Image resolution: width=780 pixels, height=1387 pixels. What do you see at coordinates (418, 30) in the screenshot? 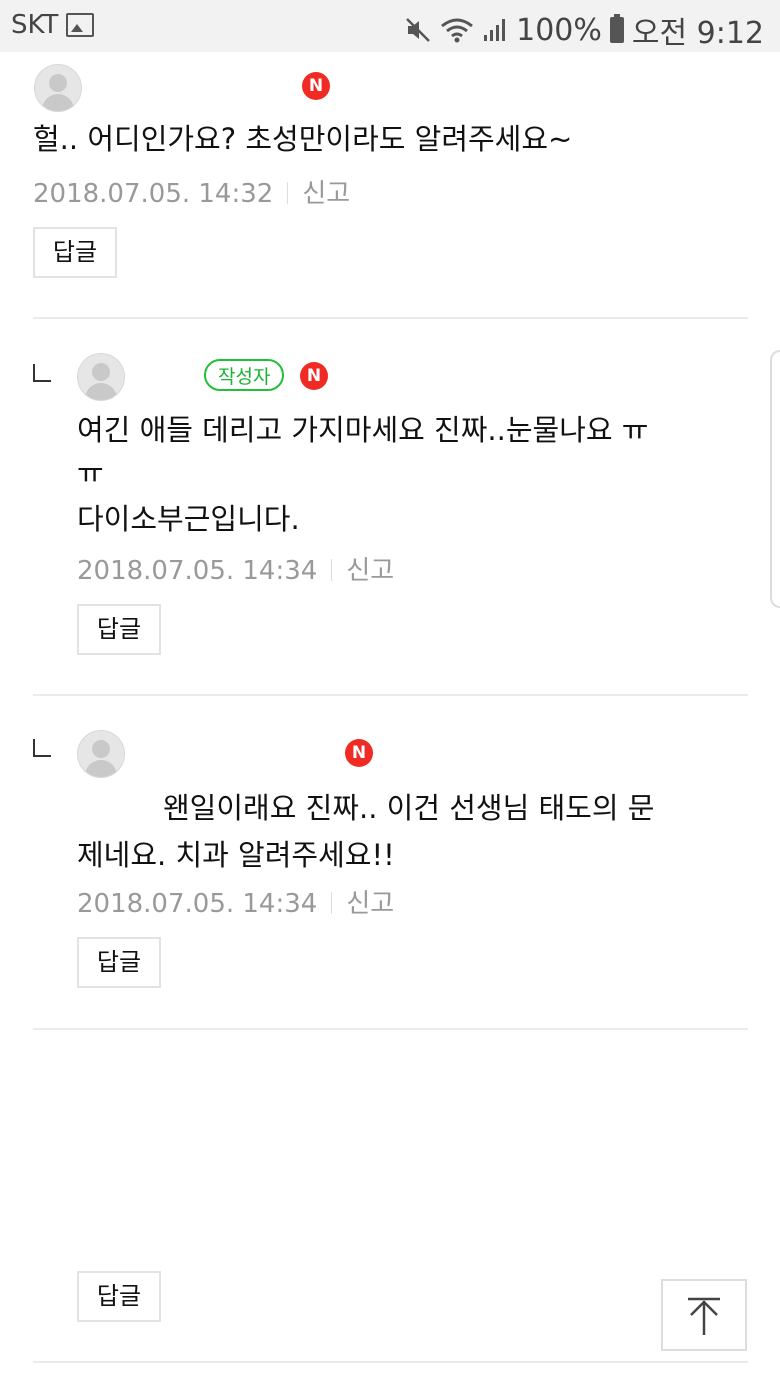
I see `mute-icon` at bounding box center [418, 30].